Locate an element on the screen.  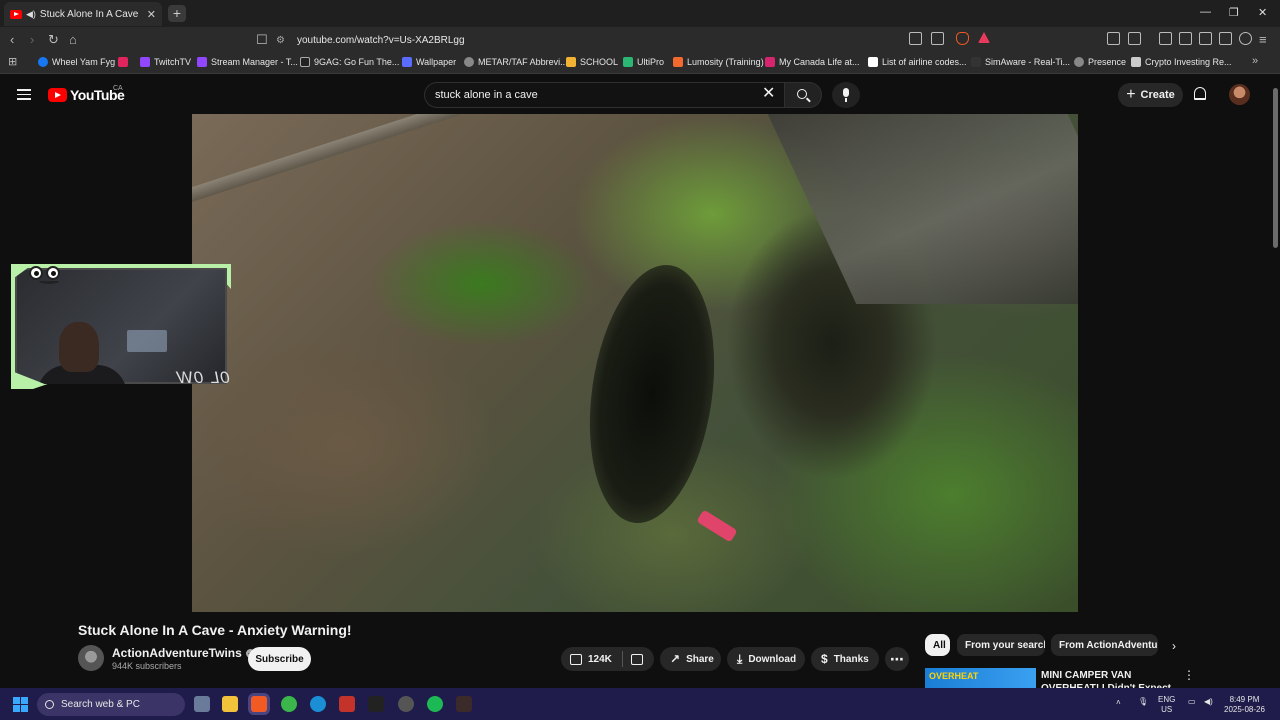
search-icon is located at coordinates (49, 704).